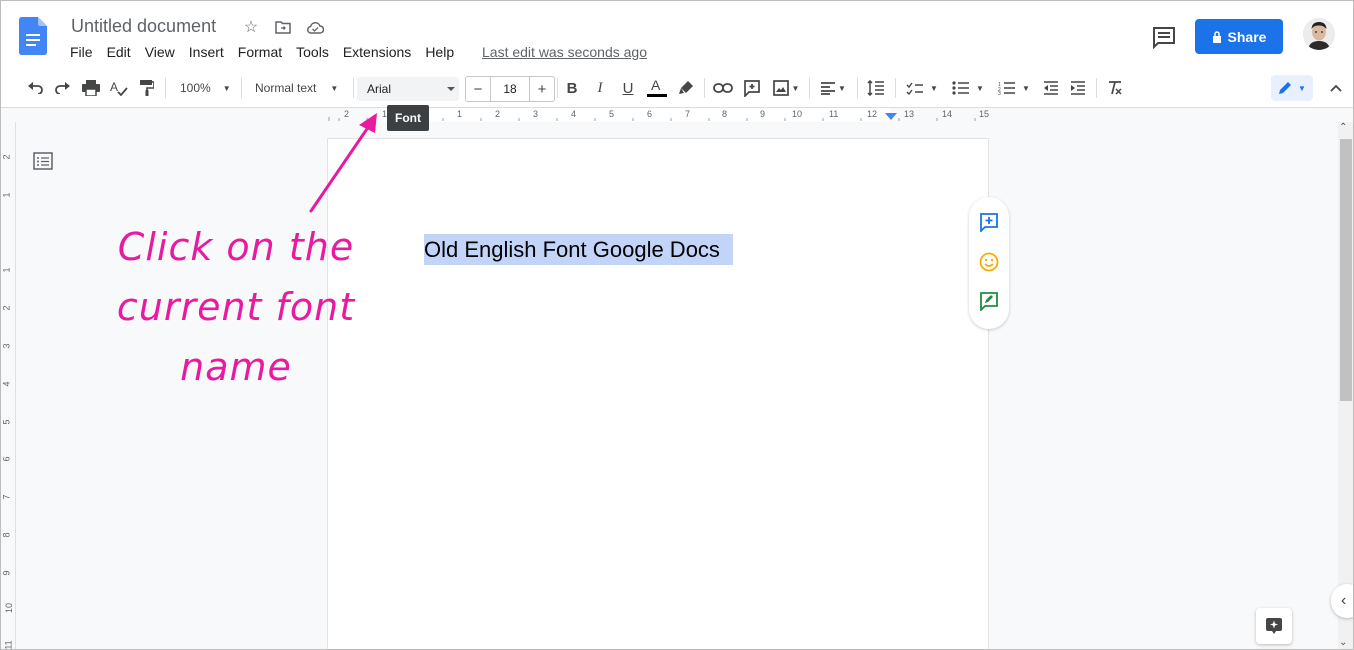  Describe the element at coordinates (578, 249) in the screenshot. I see `selected-text: Old English Font Google Docs` at that location.